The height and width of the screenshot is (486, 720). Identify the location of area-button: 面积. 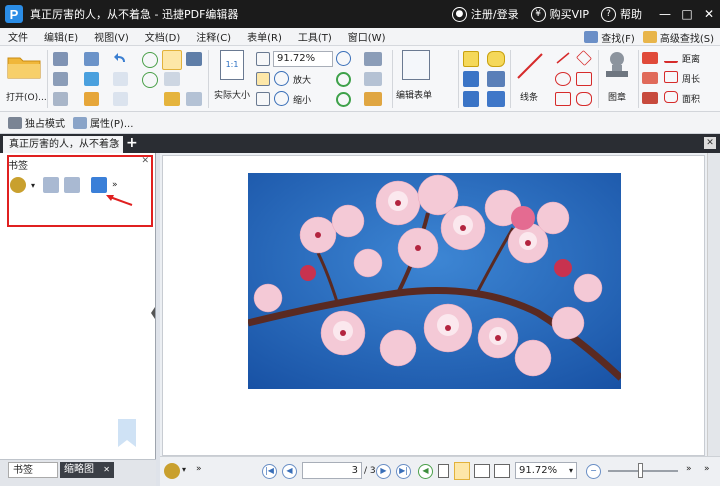
(690, 98).